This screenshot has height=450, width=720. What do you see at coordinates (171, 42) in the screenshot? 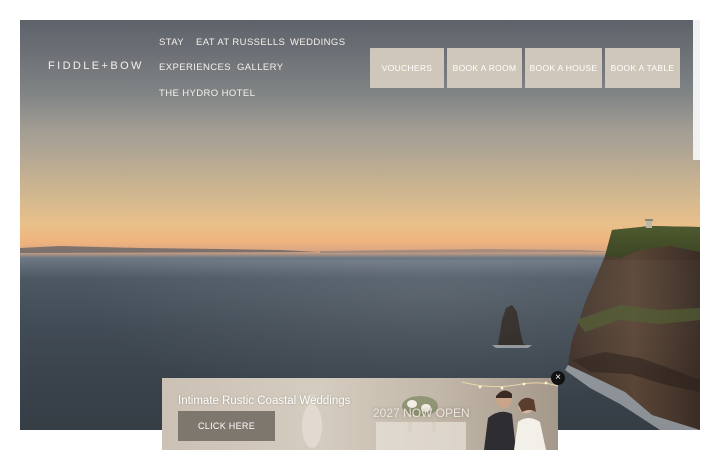
I see `nav-item-stay: STAY` at bounding box center [171, 42].